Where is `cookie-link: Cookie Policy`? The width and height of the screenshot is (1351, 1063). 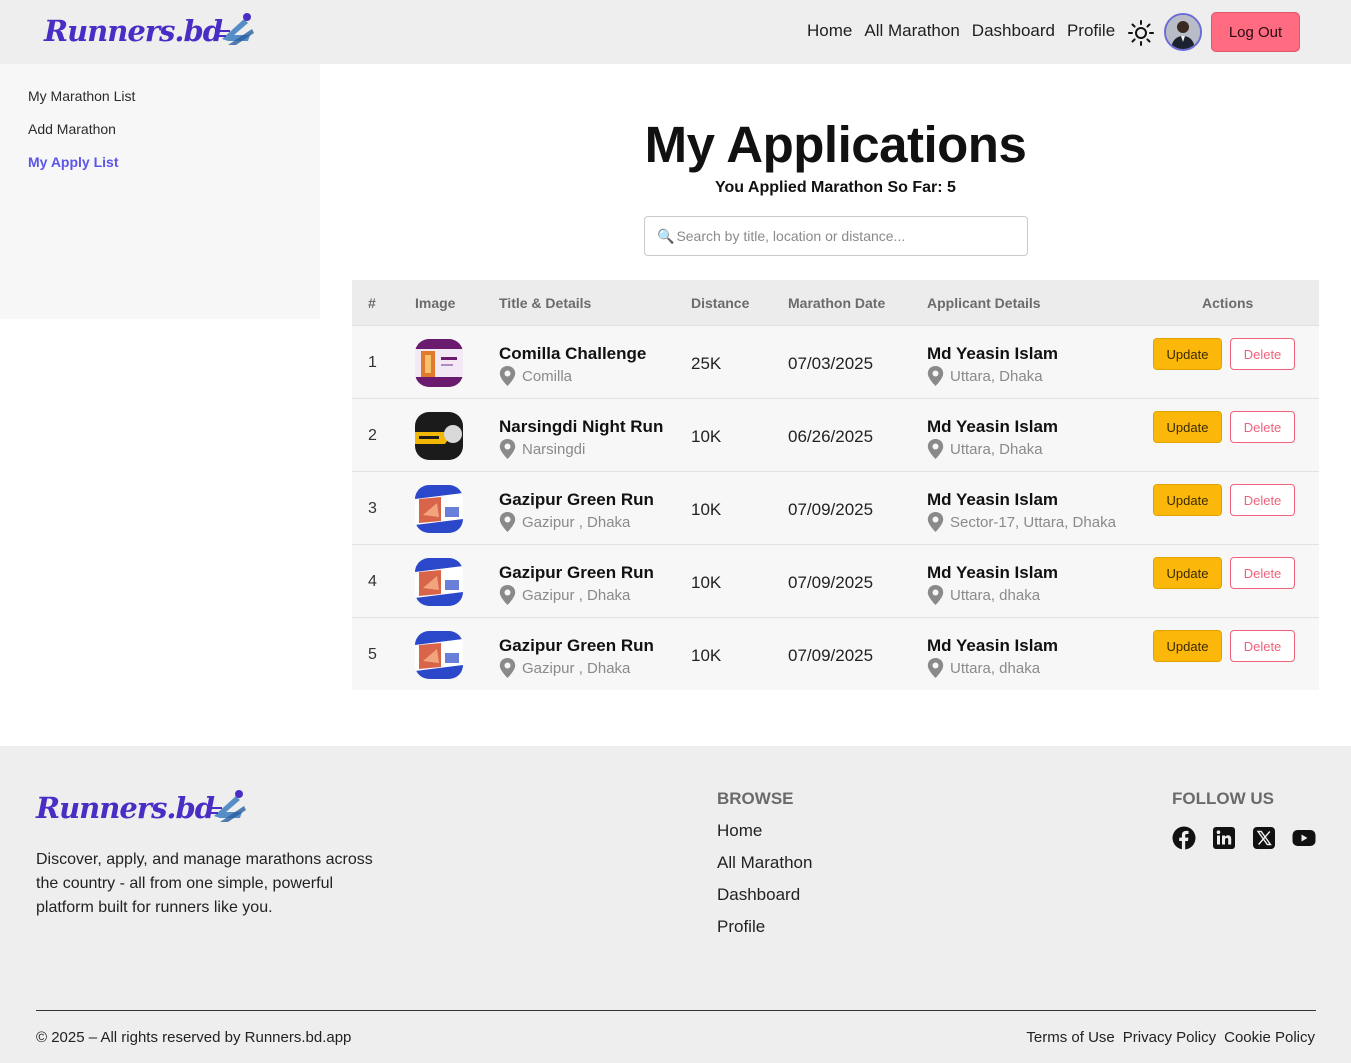 cookie-link: Cookie Policy is located at coordinates (1269, 1037).